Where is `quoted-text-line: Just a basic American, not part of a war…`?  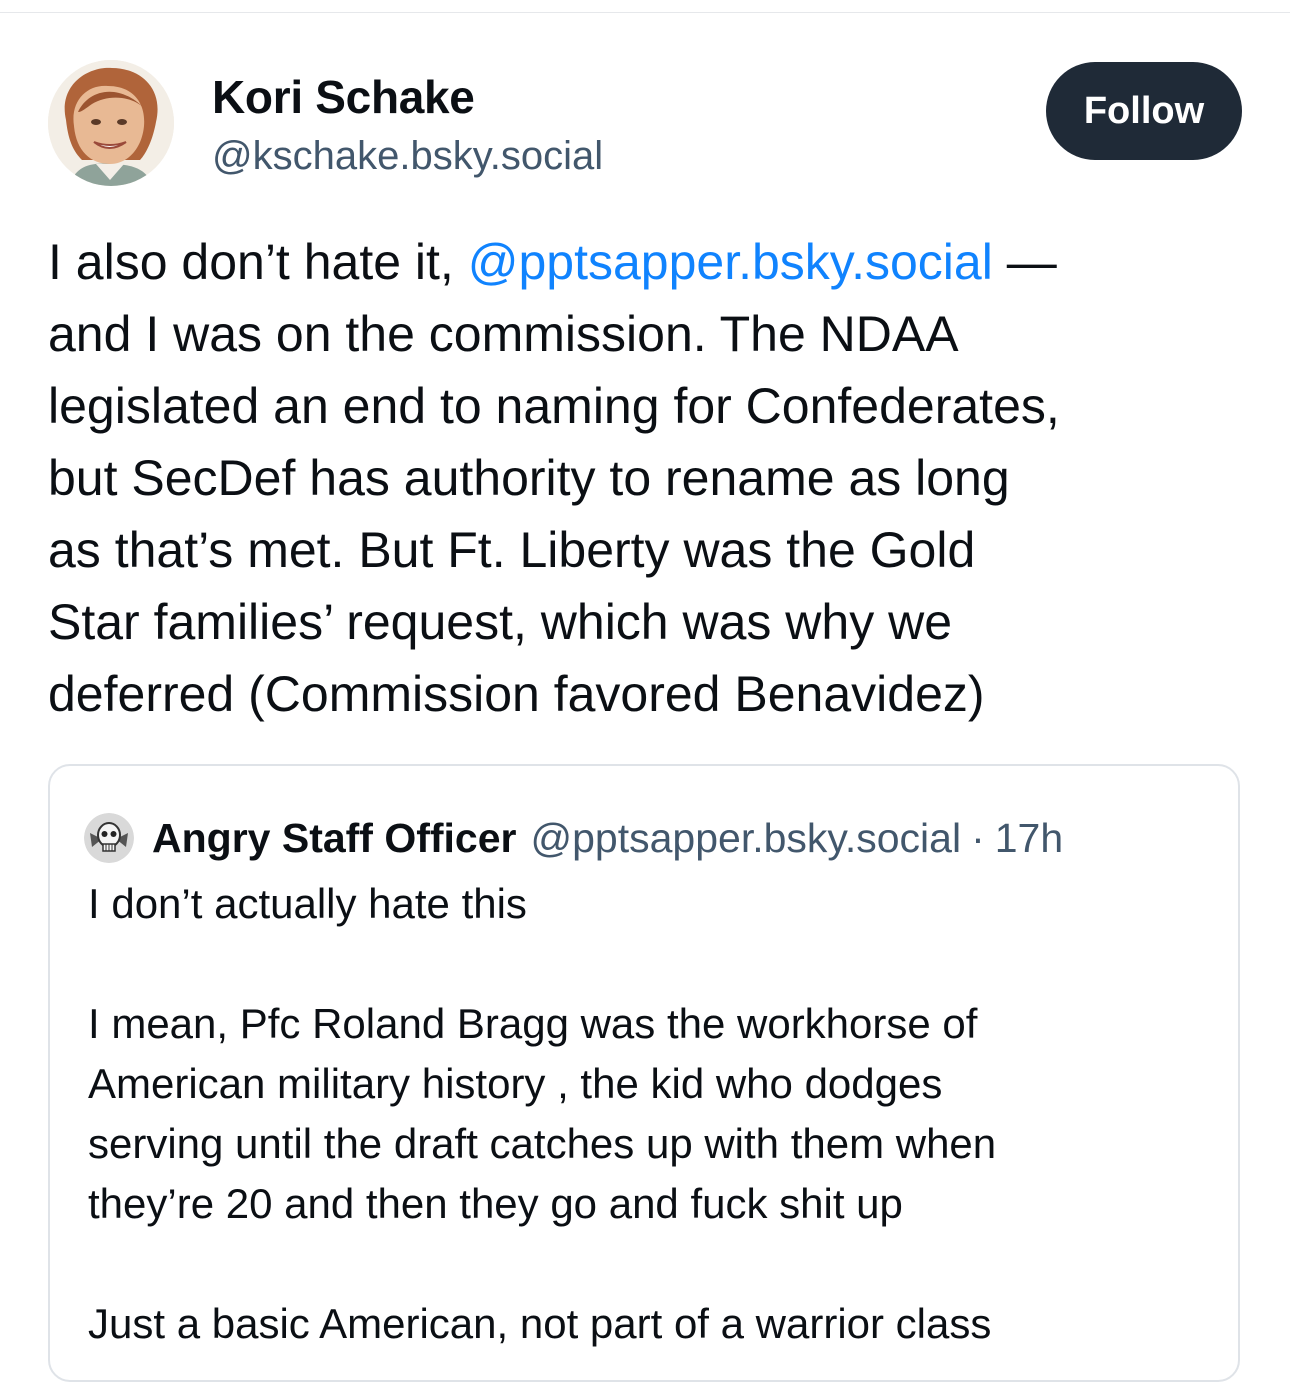
quoted-text-line: Just a basic American, not part of a war… is located at coordinates (540, 1323).